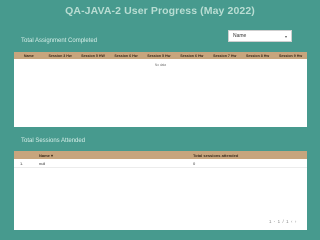 This screenshot has height=240, width=320. What do you see at coordinates (240, 36) in the screenshot?
I see `filter-dropdown-value: Name` at bounding box center [240, 36].